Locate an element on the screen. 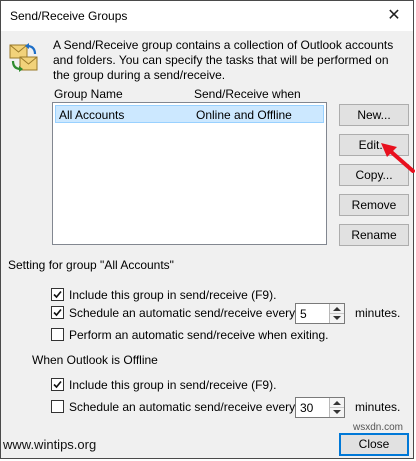  title-bar: Send/Receive Groups ✕ is located at coordinates (207, 16).